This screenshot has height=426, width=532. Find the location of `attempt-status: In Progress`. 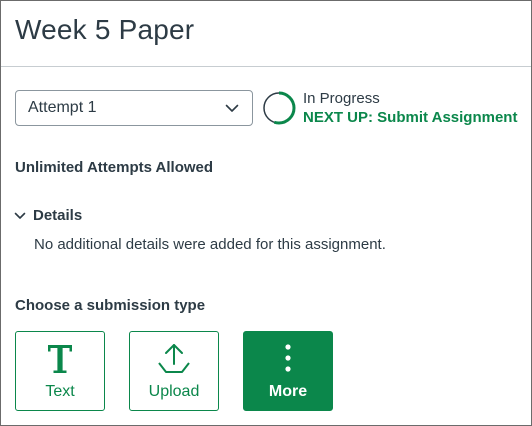

attempt-status: In Progress is located at coordinates (341, 98).